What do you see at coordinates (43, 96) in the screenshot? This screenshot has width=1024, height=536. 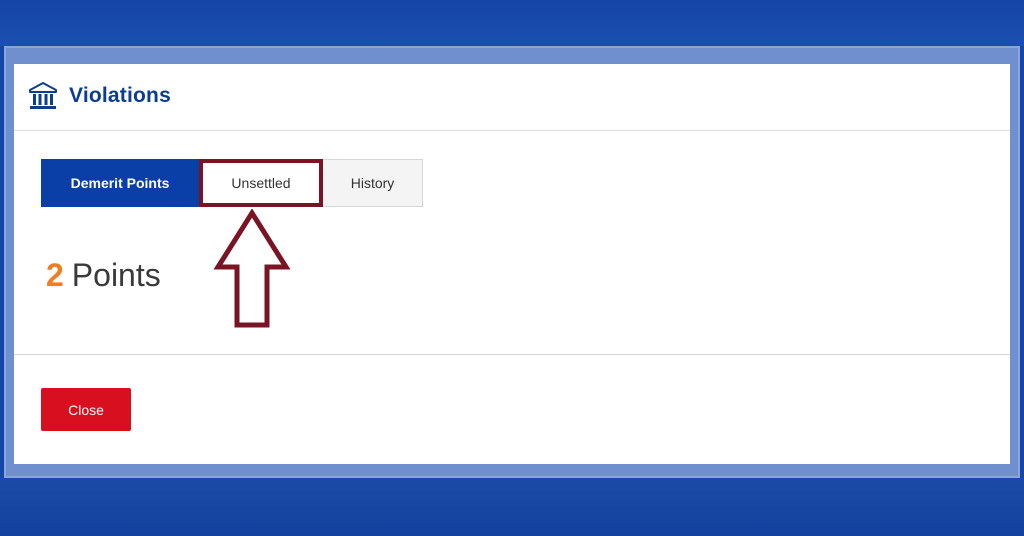 I see `bank-building-icon` at bounding box center [43, 96].